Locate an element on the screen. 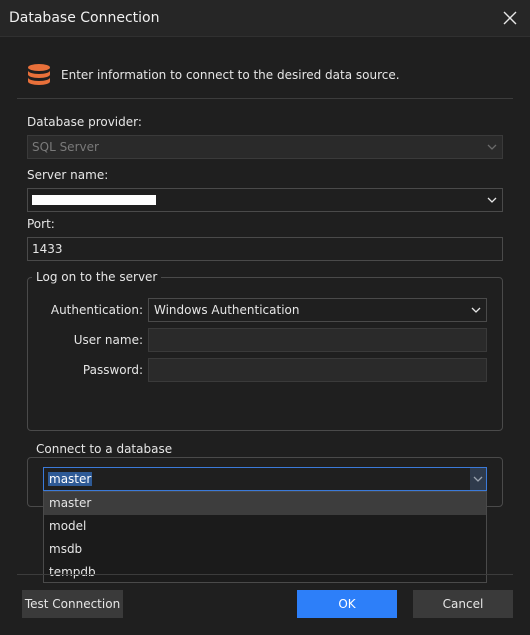 This screenshot has width=530, height=635. close-button is located at coordinates (510, 18).